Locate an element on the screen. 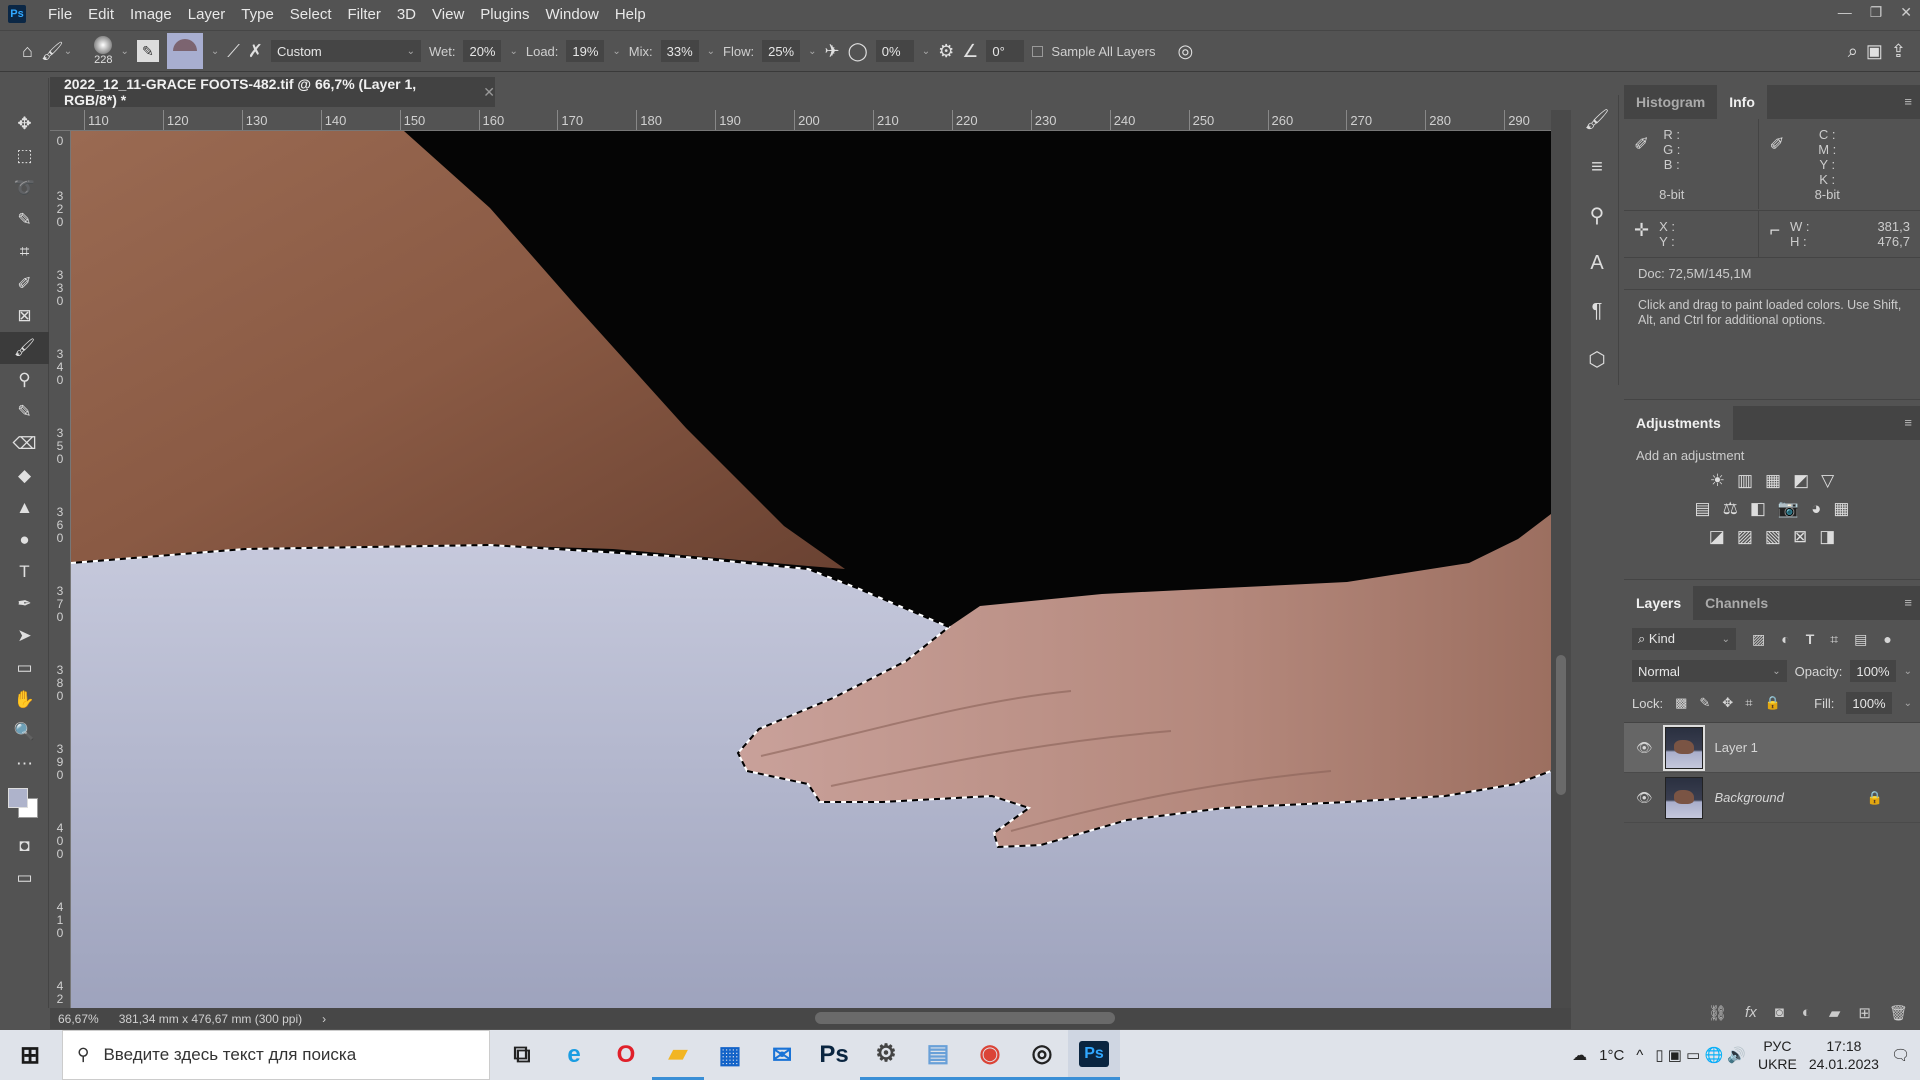  dodge-tool-icon: ● is located at coordinates (24, 540).